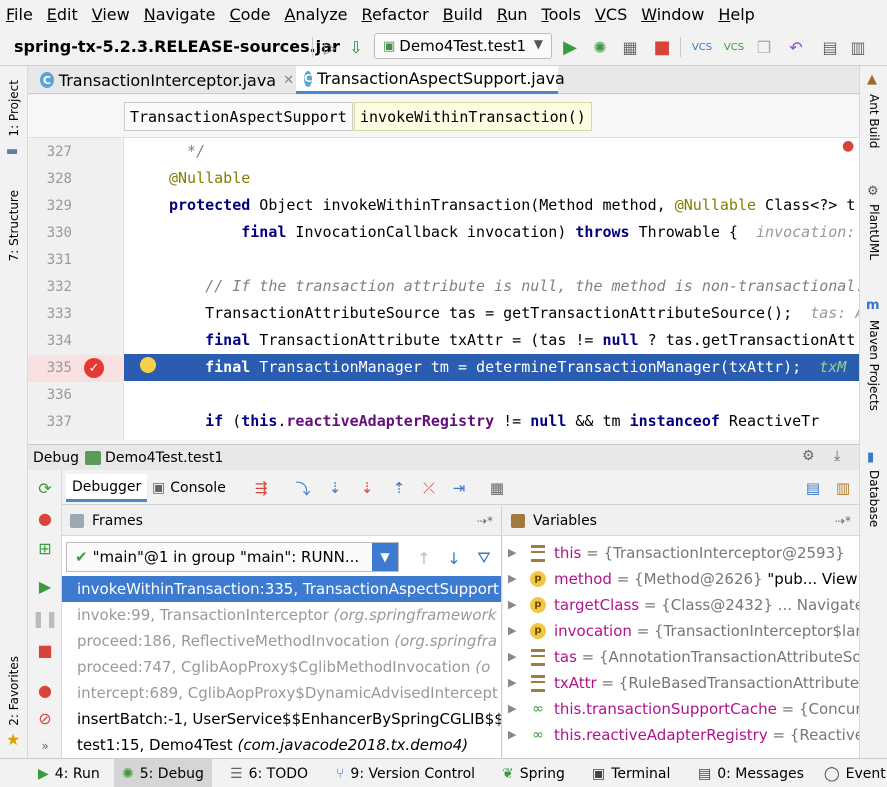  What do you see at coordinates (399, 488) in the screenshot?
I see `step-out-icon: ⇡` at bounding box center [399, 488].